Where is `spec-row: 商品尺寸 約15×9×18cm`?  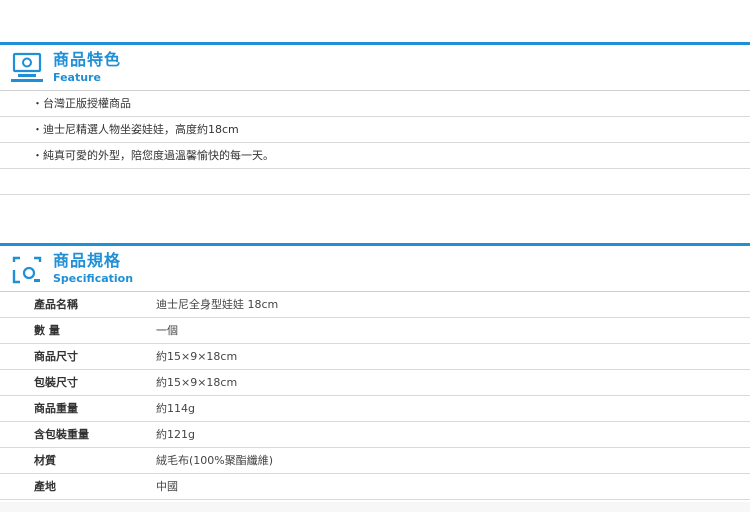 spec-row: 商品尺寸 約15×9×18cm is located at coordinates (375, 356).